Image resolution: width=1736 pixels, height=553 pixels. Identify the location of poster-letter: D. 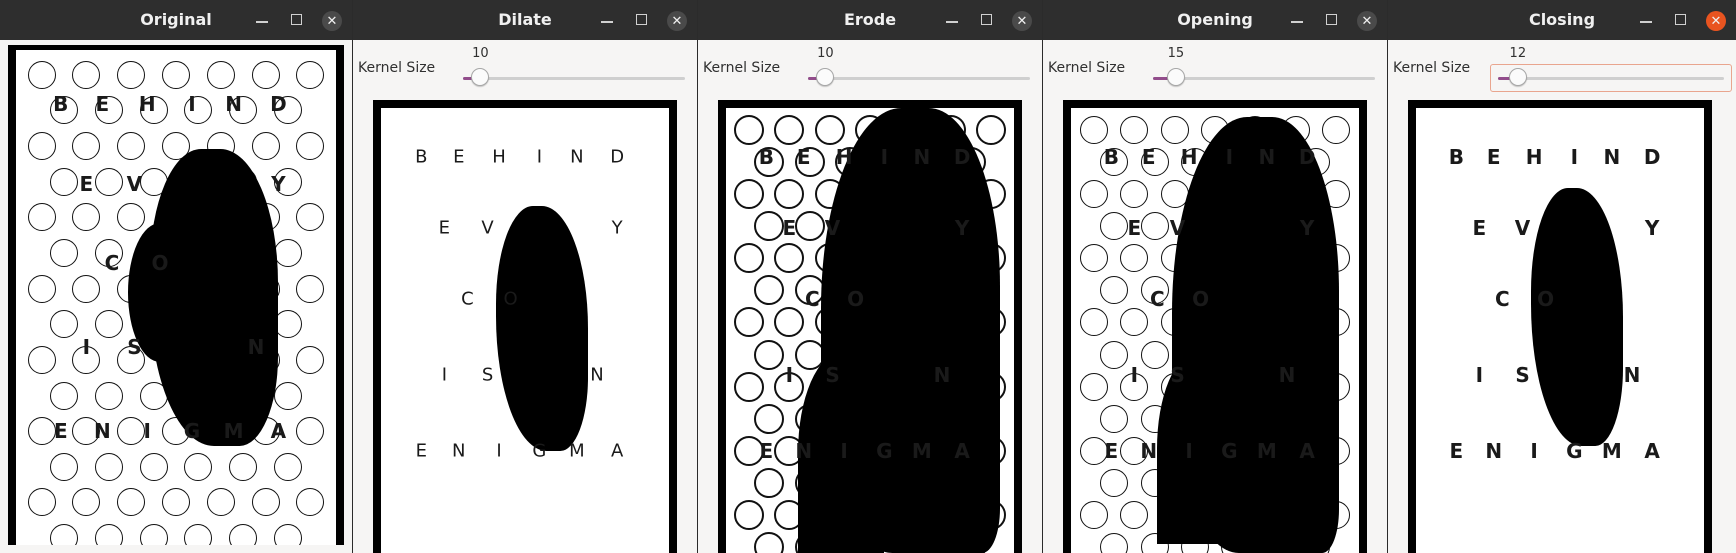
(617, 157).